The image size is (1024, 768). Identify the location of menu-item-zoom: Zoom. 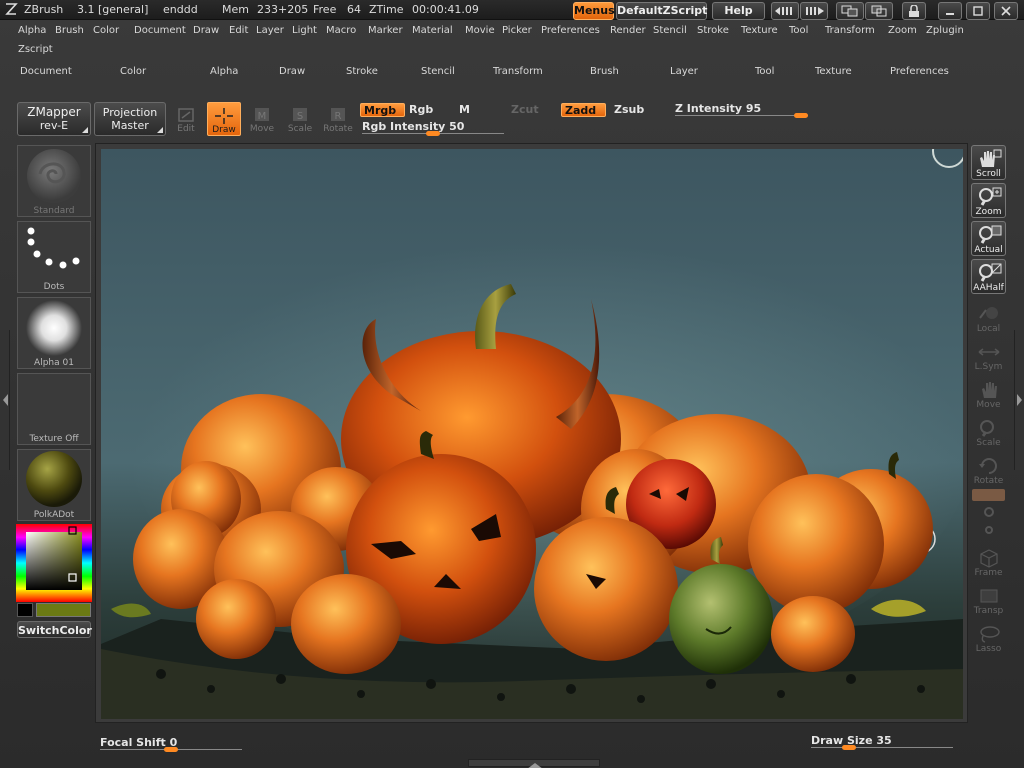
(902, 30).